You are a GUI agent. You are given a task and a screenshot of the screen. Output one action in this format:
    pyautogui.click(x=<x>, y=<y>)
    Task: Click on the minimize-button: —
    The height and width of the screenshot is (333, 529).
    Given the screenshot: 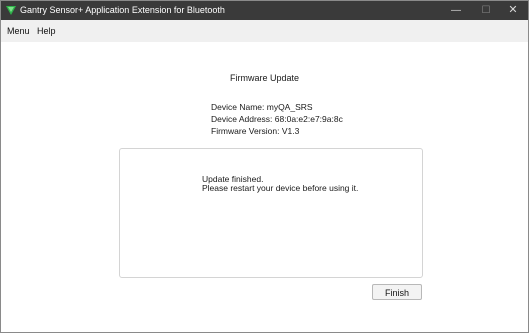 What is the action you would take?
    pyautogui.click(x=456, y=10)
    